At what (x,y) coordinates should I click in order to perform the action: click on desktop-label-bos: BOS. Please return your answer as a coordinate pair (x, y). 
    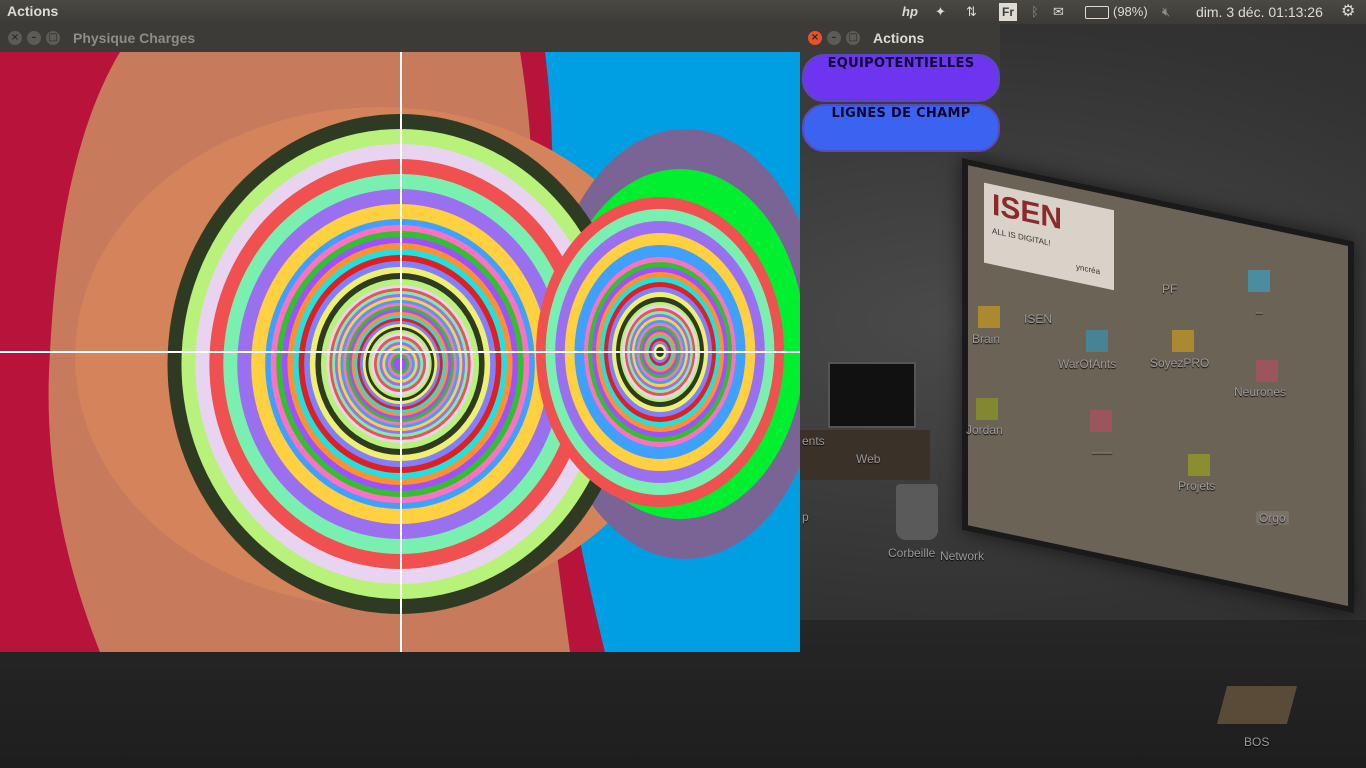
    Looking at the image, I should click on (1256, 742).